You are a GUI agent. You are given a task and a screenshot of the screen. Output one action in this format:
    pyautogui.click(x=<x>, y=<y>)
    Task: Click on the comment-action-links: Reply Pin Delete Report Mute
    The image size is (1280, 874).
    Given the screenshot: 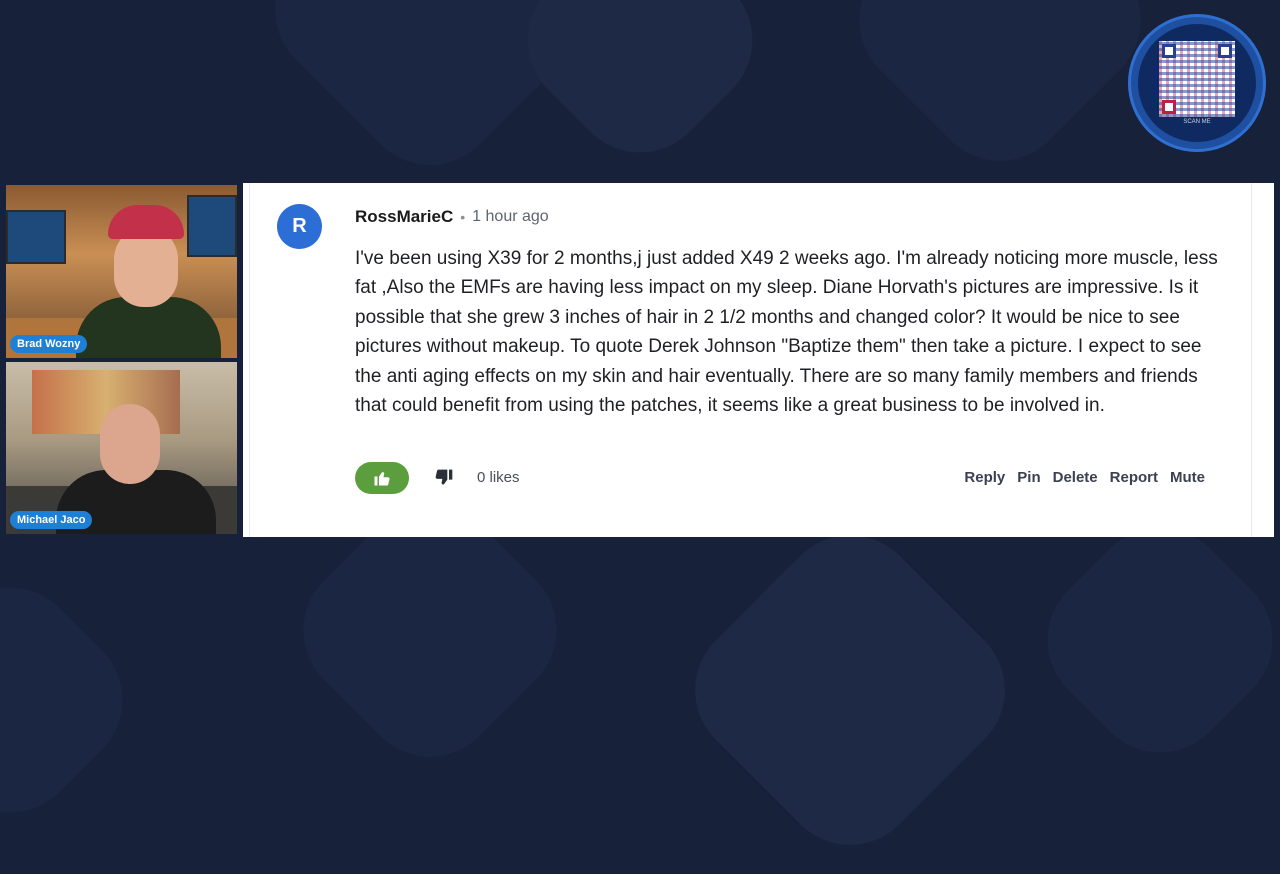 What is the action you would take?
    pyautogui.click(x=1084, y=477)
    